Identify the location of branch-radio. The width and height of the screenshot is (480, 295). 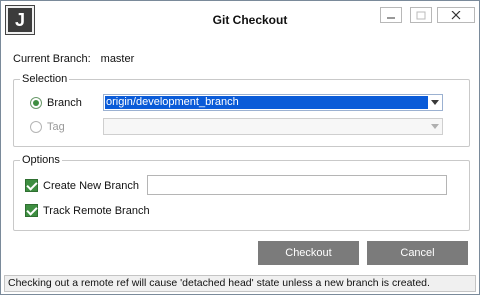
(36, 103).